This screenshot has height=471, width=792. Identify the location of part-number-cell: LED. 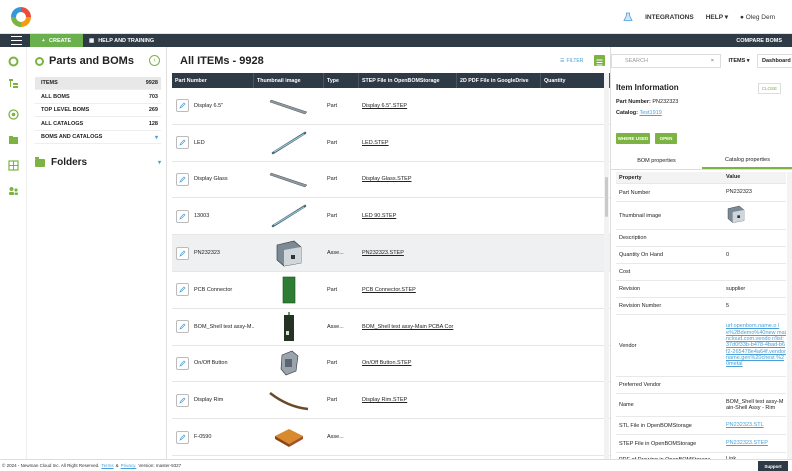
(213, 143).